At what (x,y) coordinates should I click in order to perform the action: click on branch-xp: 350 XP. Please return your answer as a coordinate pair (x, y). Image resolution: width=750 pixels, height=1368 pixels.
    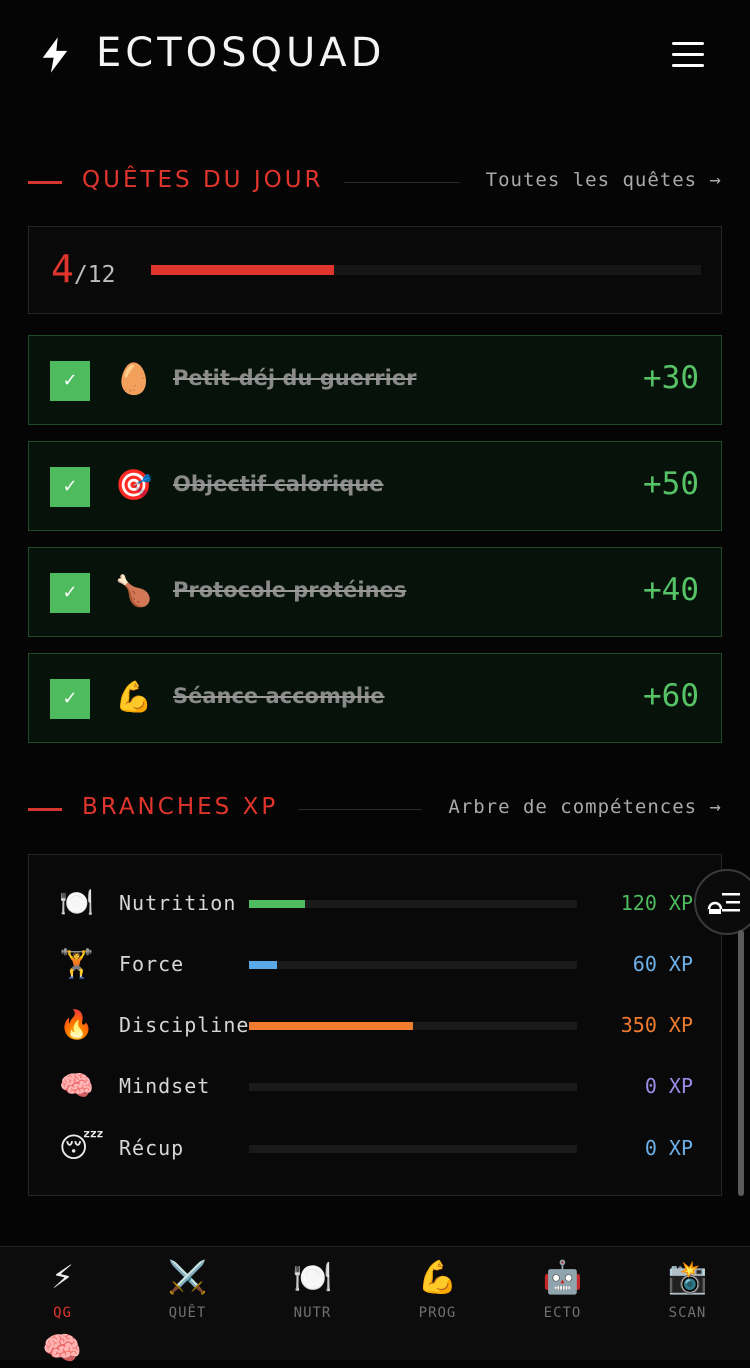
    Looking at the image, I should click on (656, 1025).